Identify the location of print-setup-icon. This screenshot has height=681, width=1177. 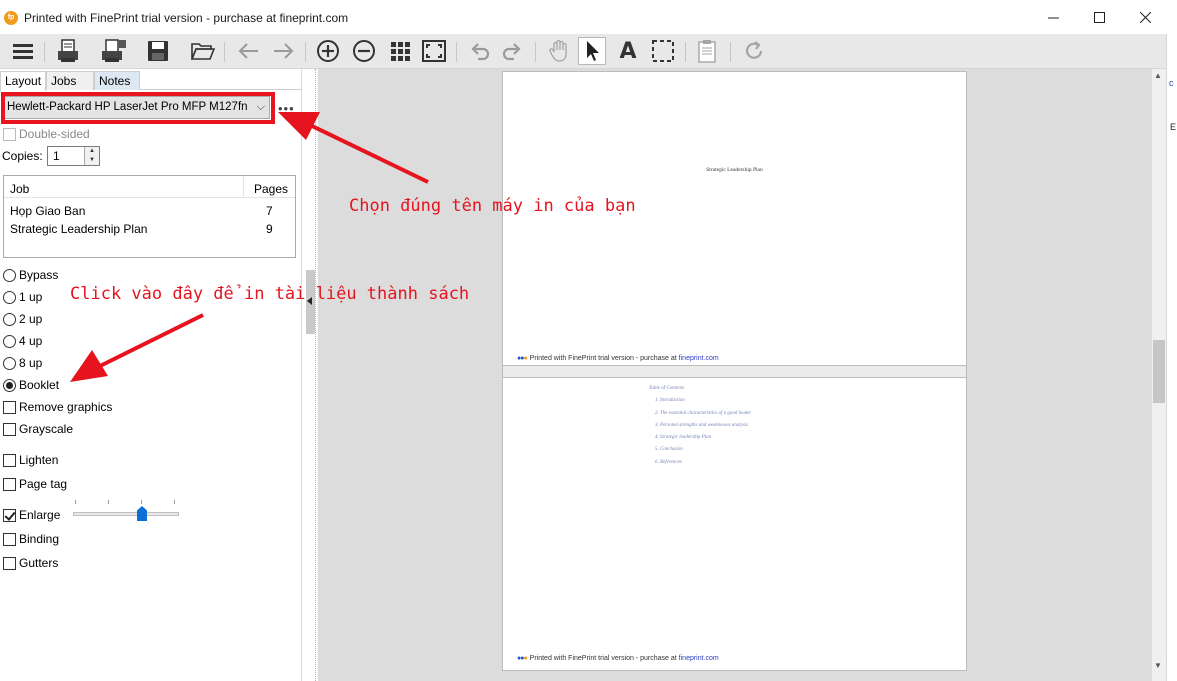
(114, 50).